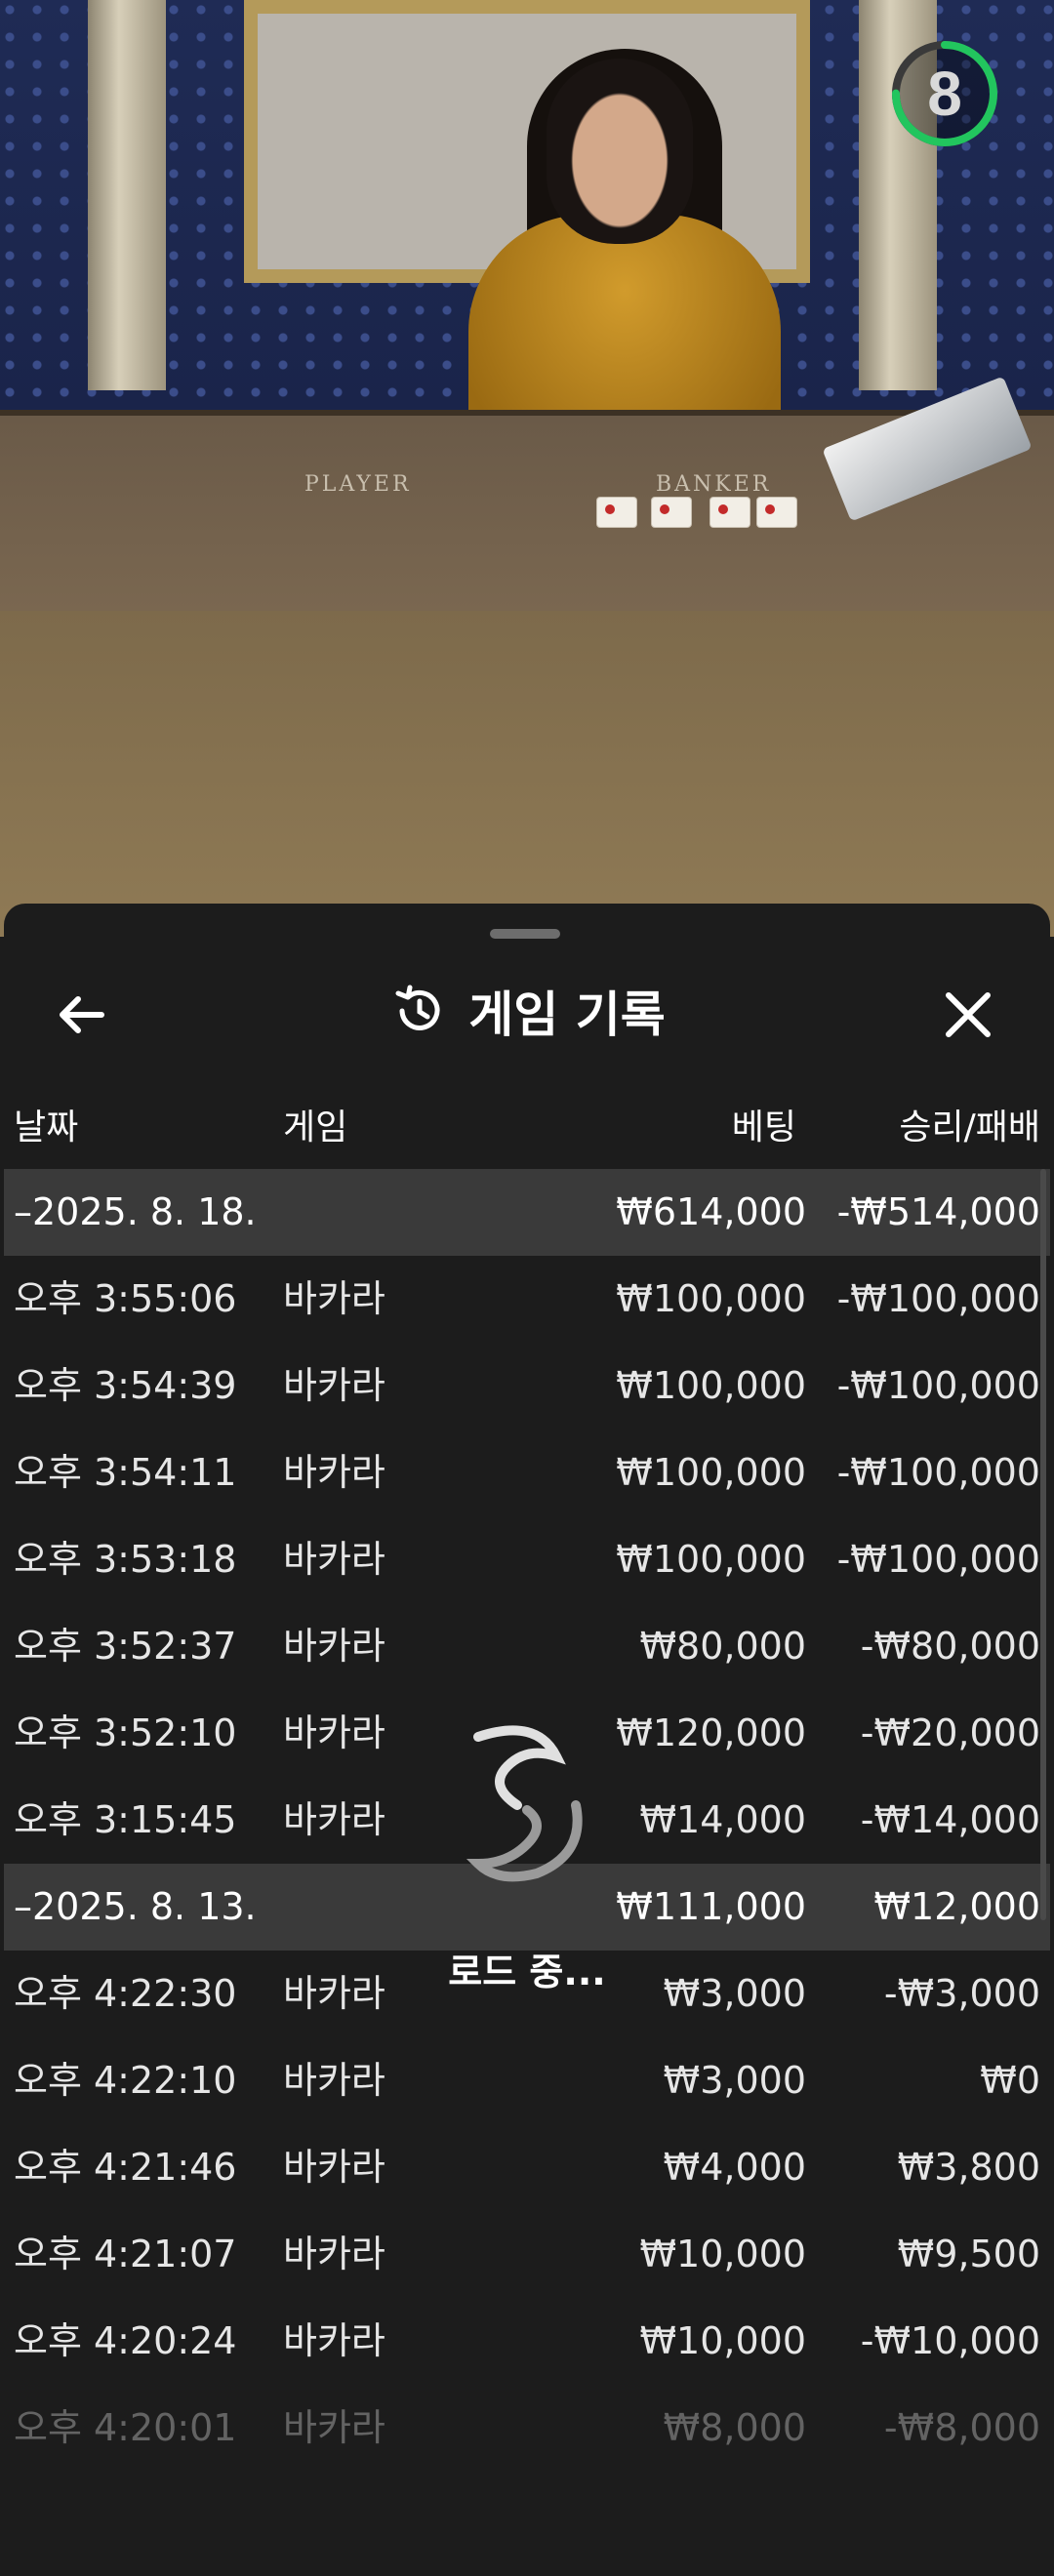 The image size is (1054, 2576). I want to click on back-arrow-icon, so click(82, 1015).